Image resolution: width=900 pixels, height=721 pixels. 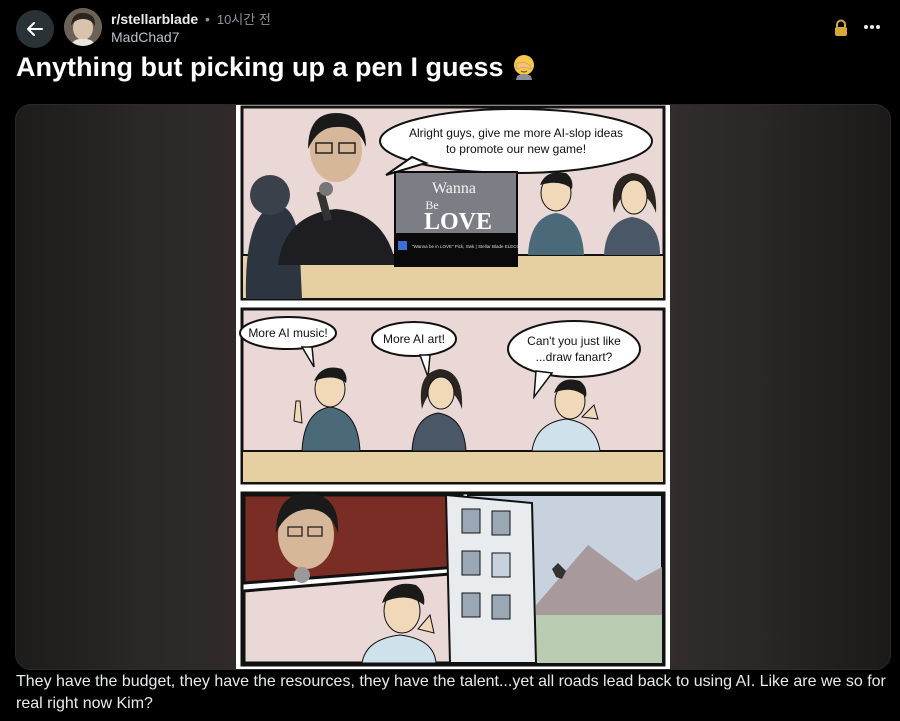 What do you see at coordinates (450, 25) in the screenshot?
I see `post-header: r/stellarblade • 10시간 전 MadChad7` at bounding box center [450, 25].